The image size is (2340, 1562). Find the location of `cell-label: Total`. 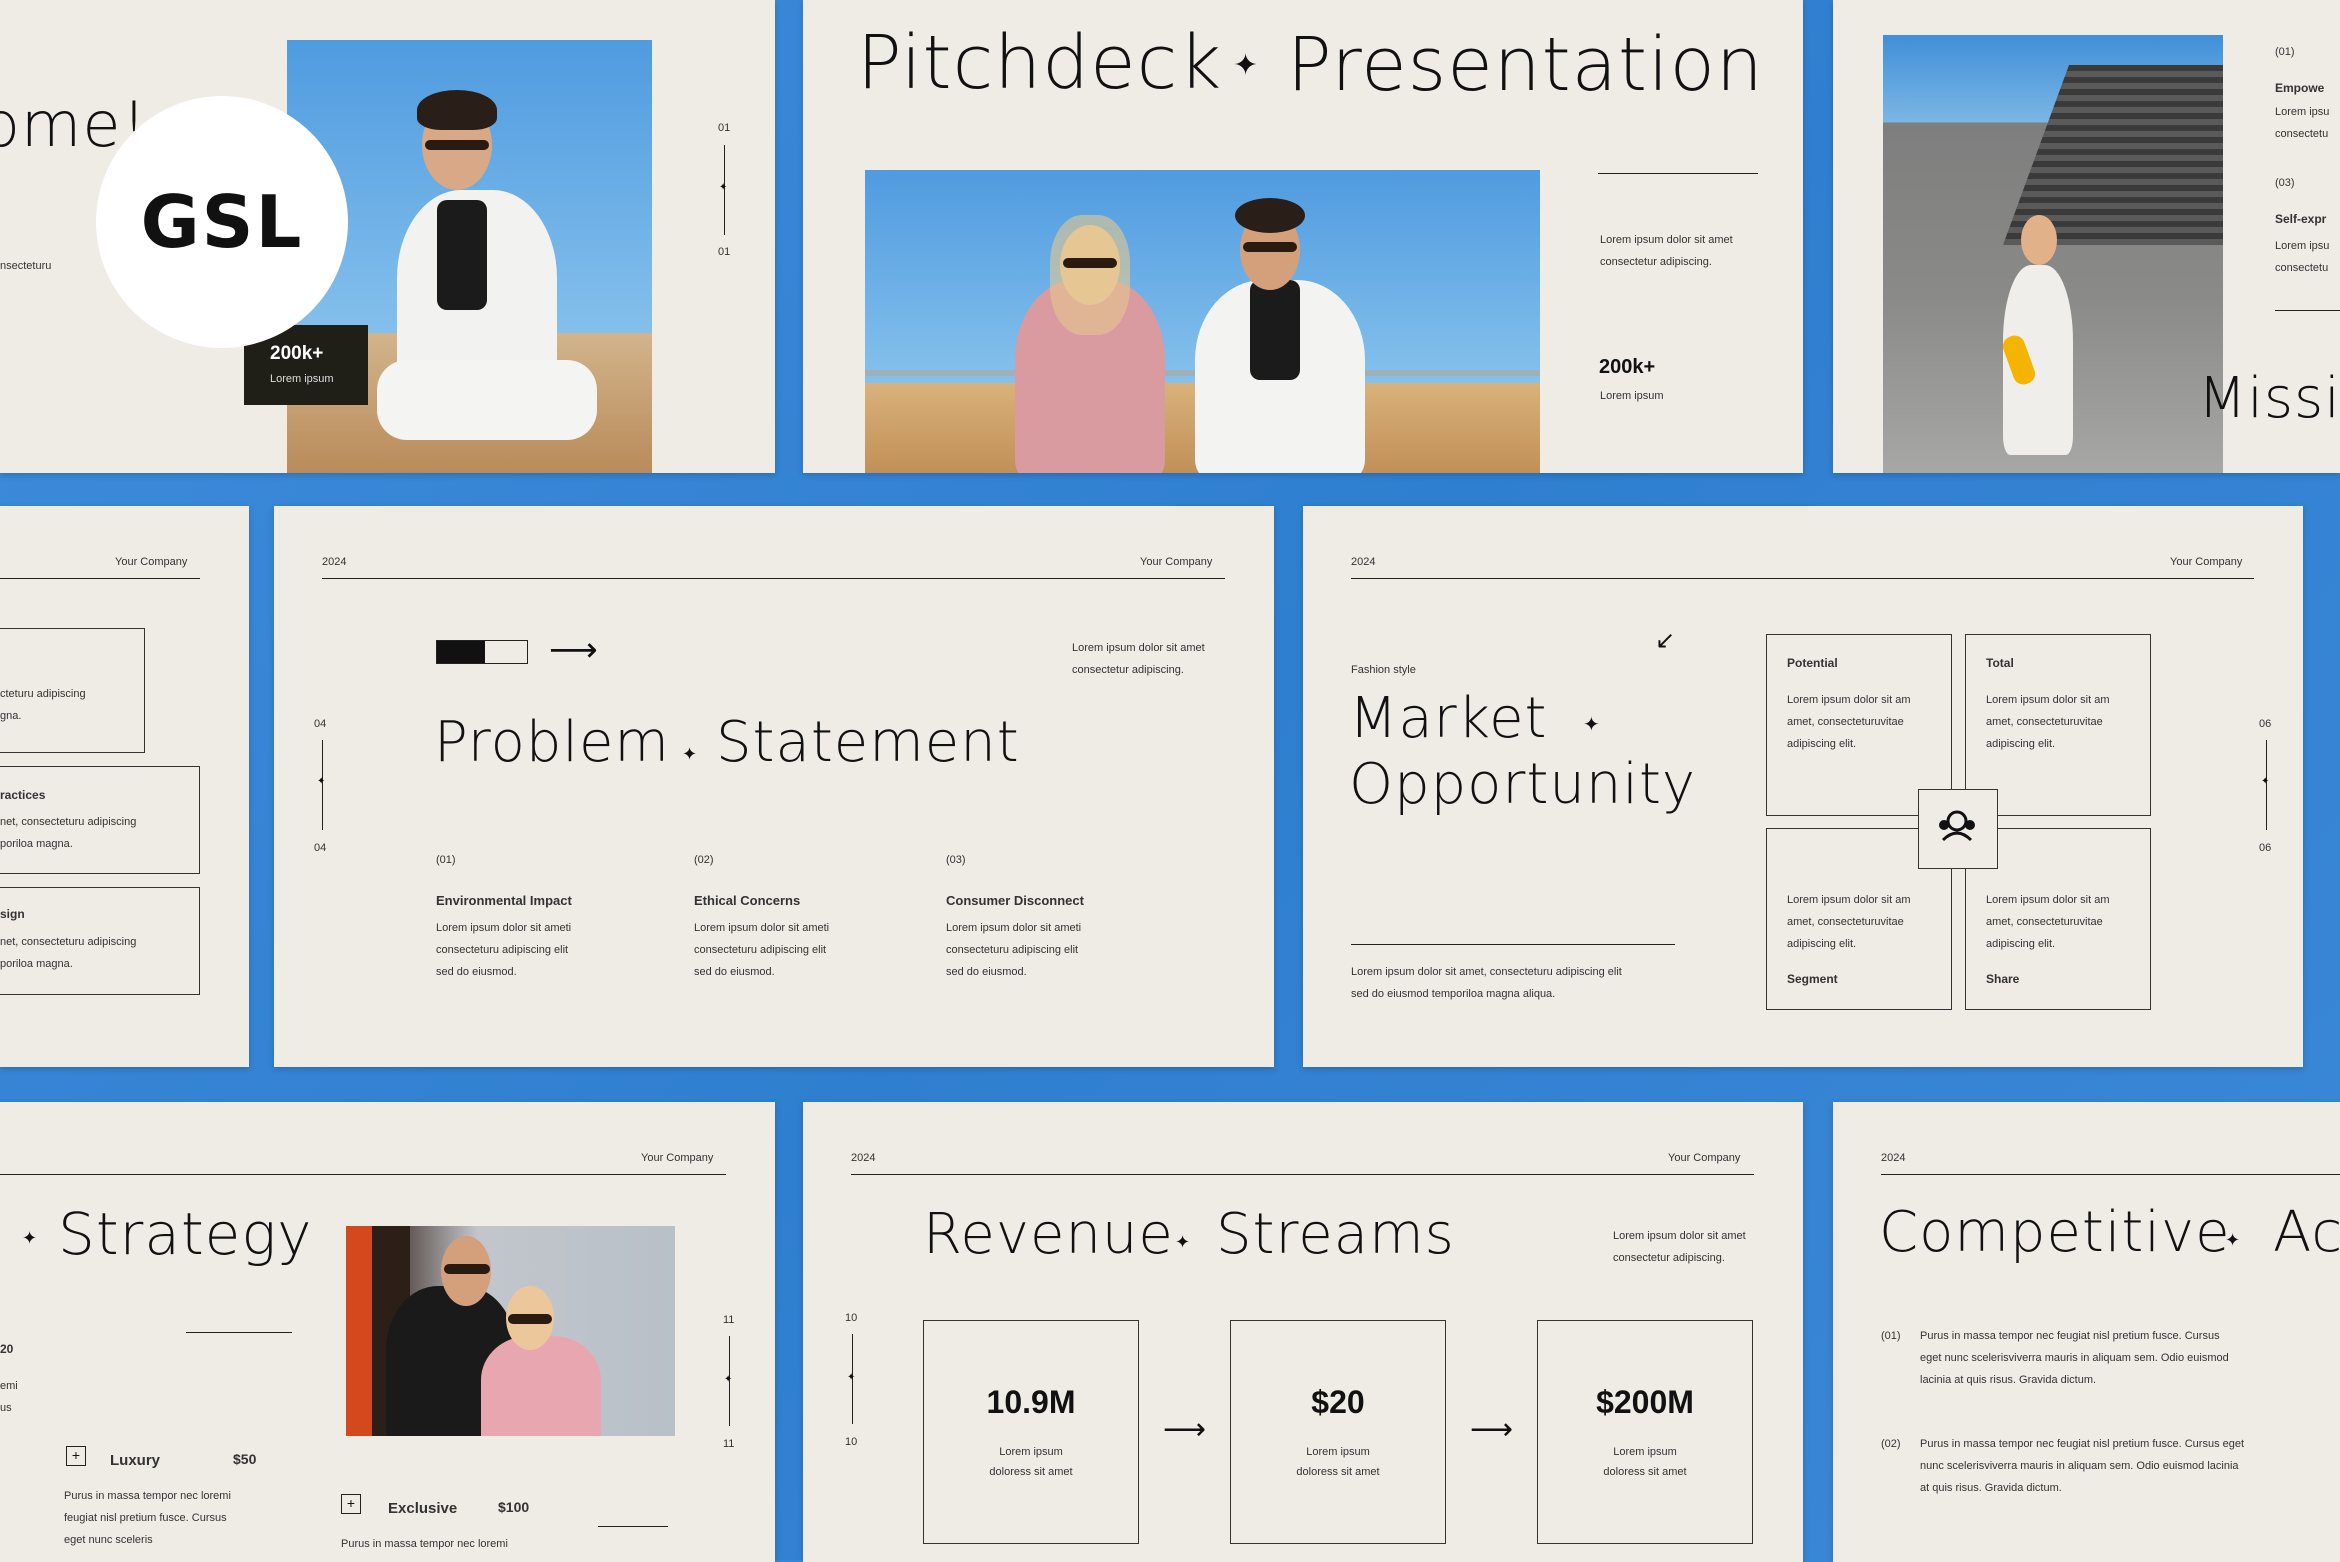

cell-label: Total is located at coordinates (2000, 663).